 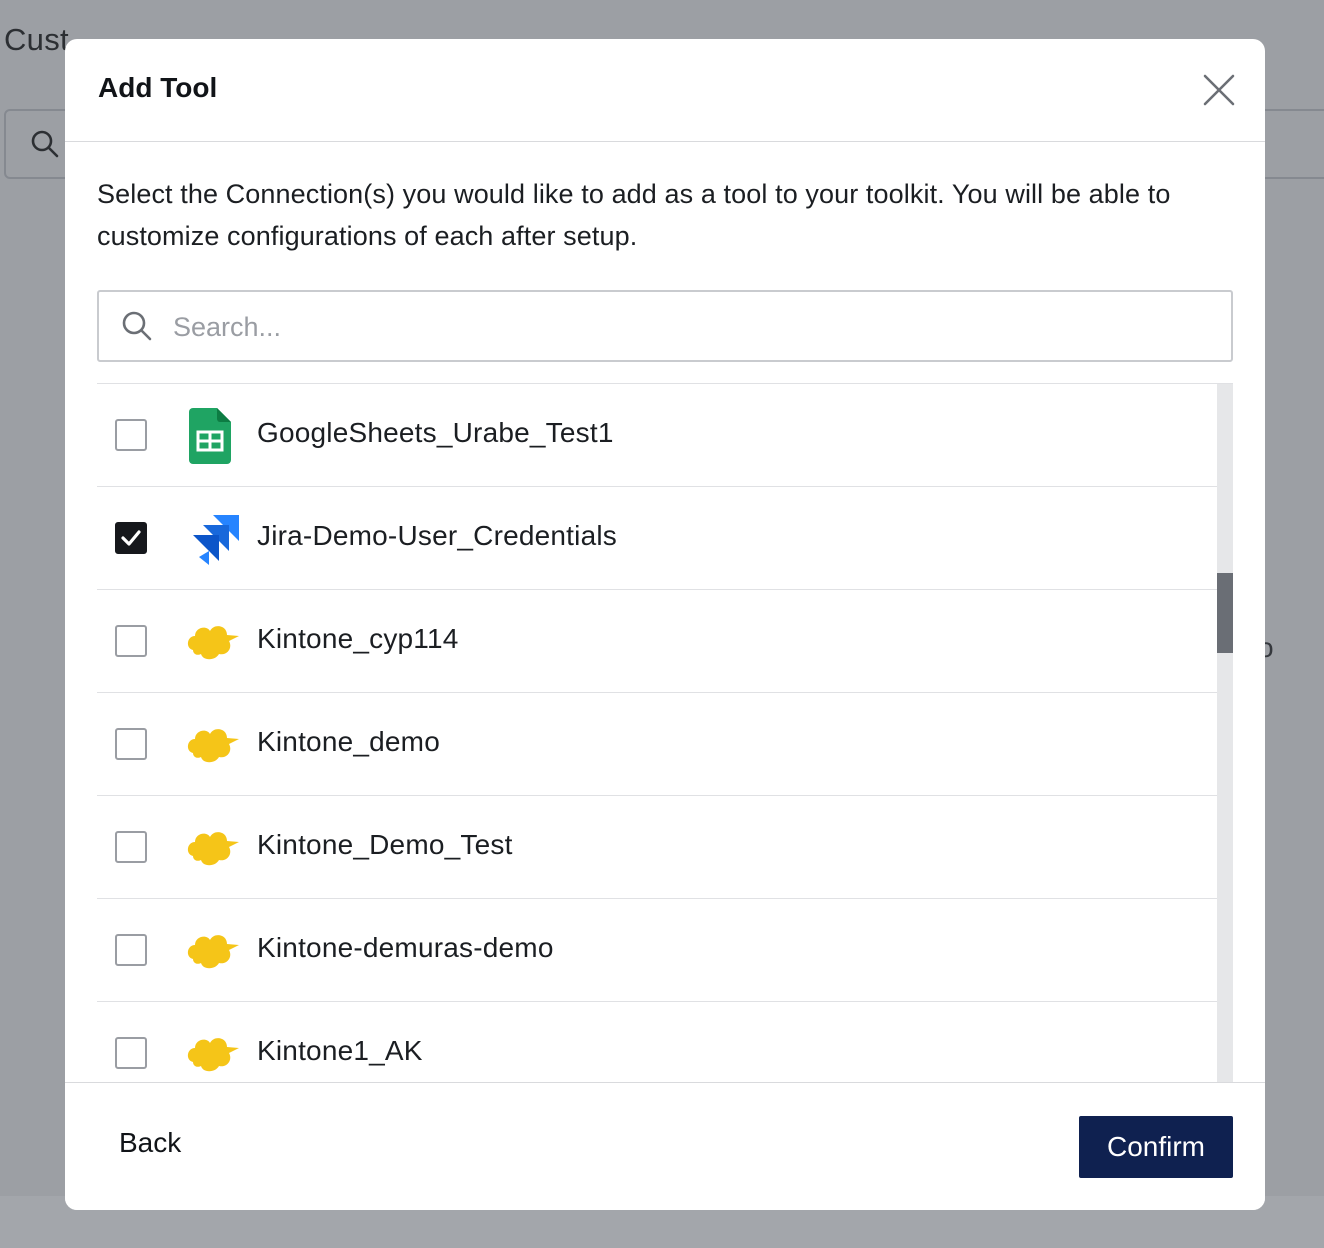 What do you see at coordinates (213, 436) in the screenshot?
I see `google-sheets-icon` at bounding box center [213, 436].